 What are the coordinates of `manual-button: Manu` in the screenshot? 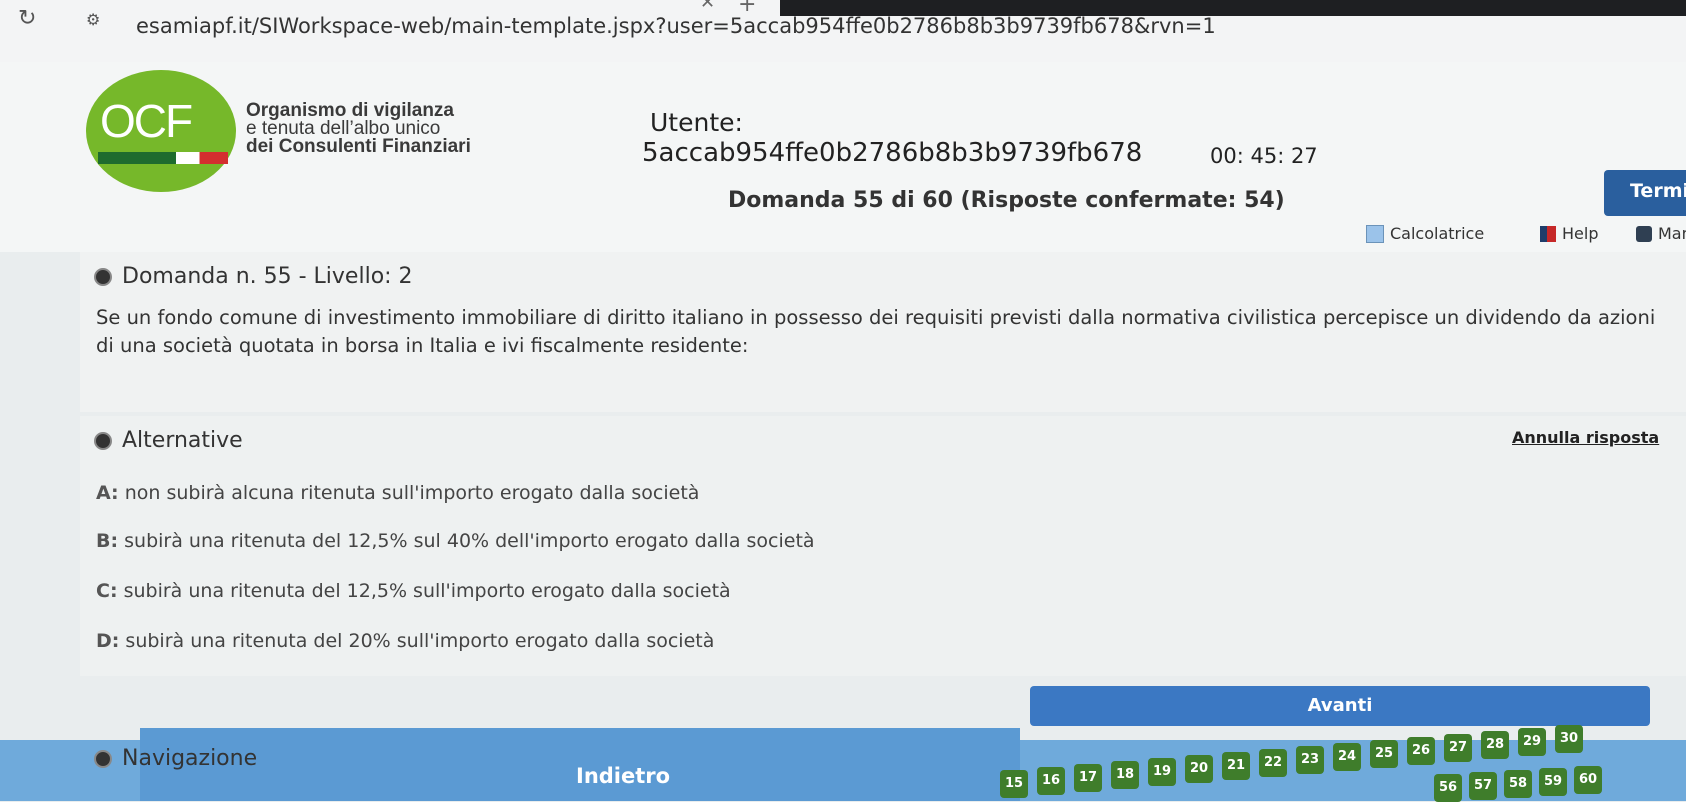 It's located at (1661, 233).